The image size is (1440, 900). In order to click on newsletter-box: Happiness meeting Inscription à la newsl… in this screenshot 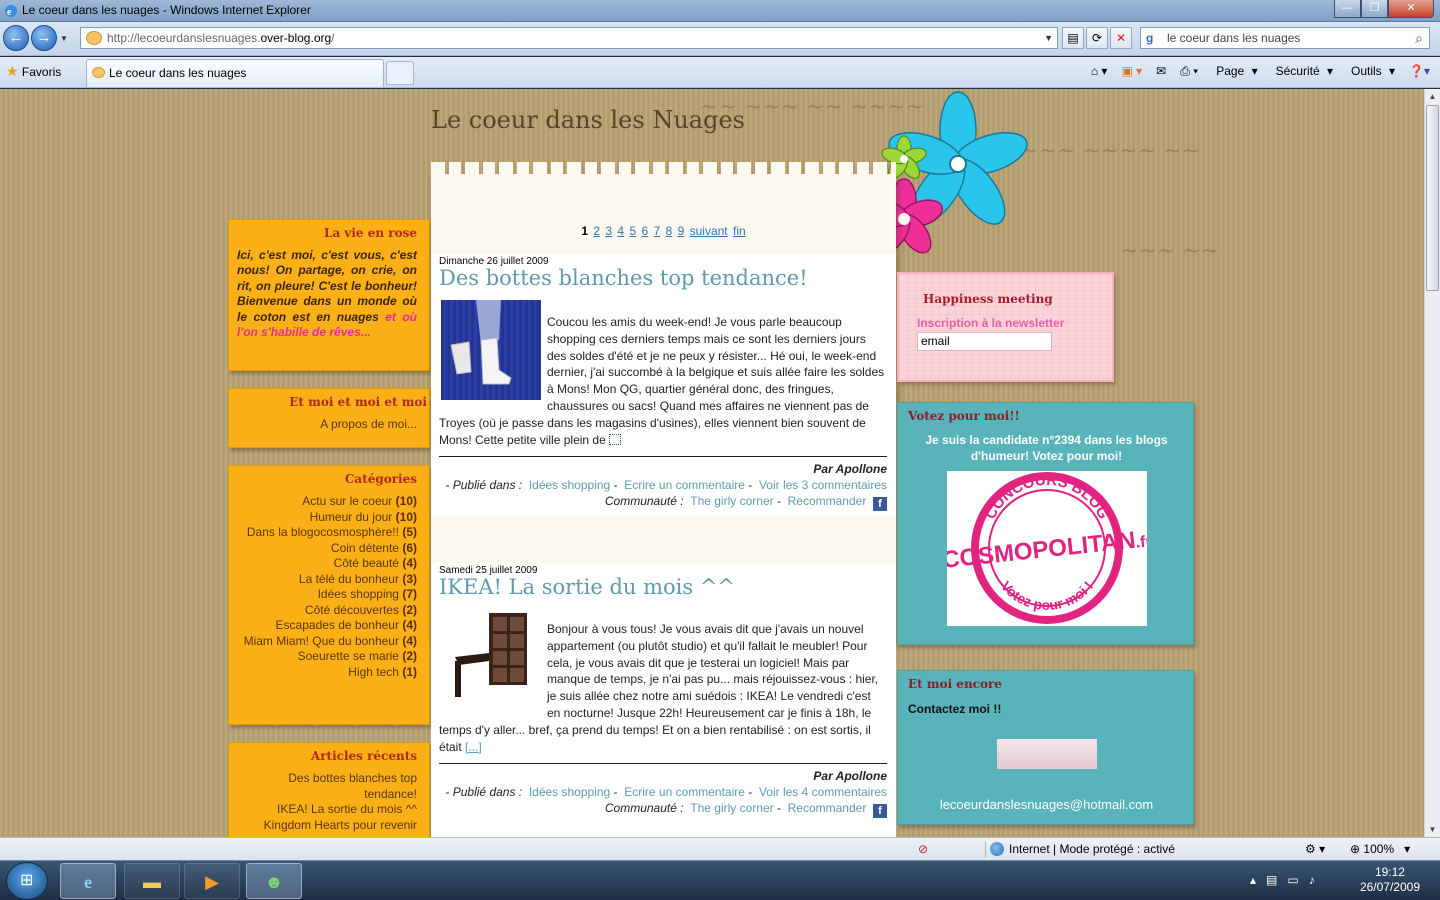, I will do `click(1005, 327)`.